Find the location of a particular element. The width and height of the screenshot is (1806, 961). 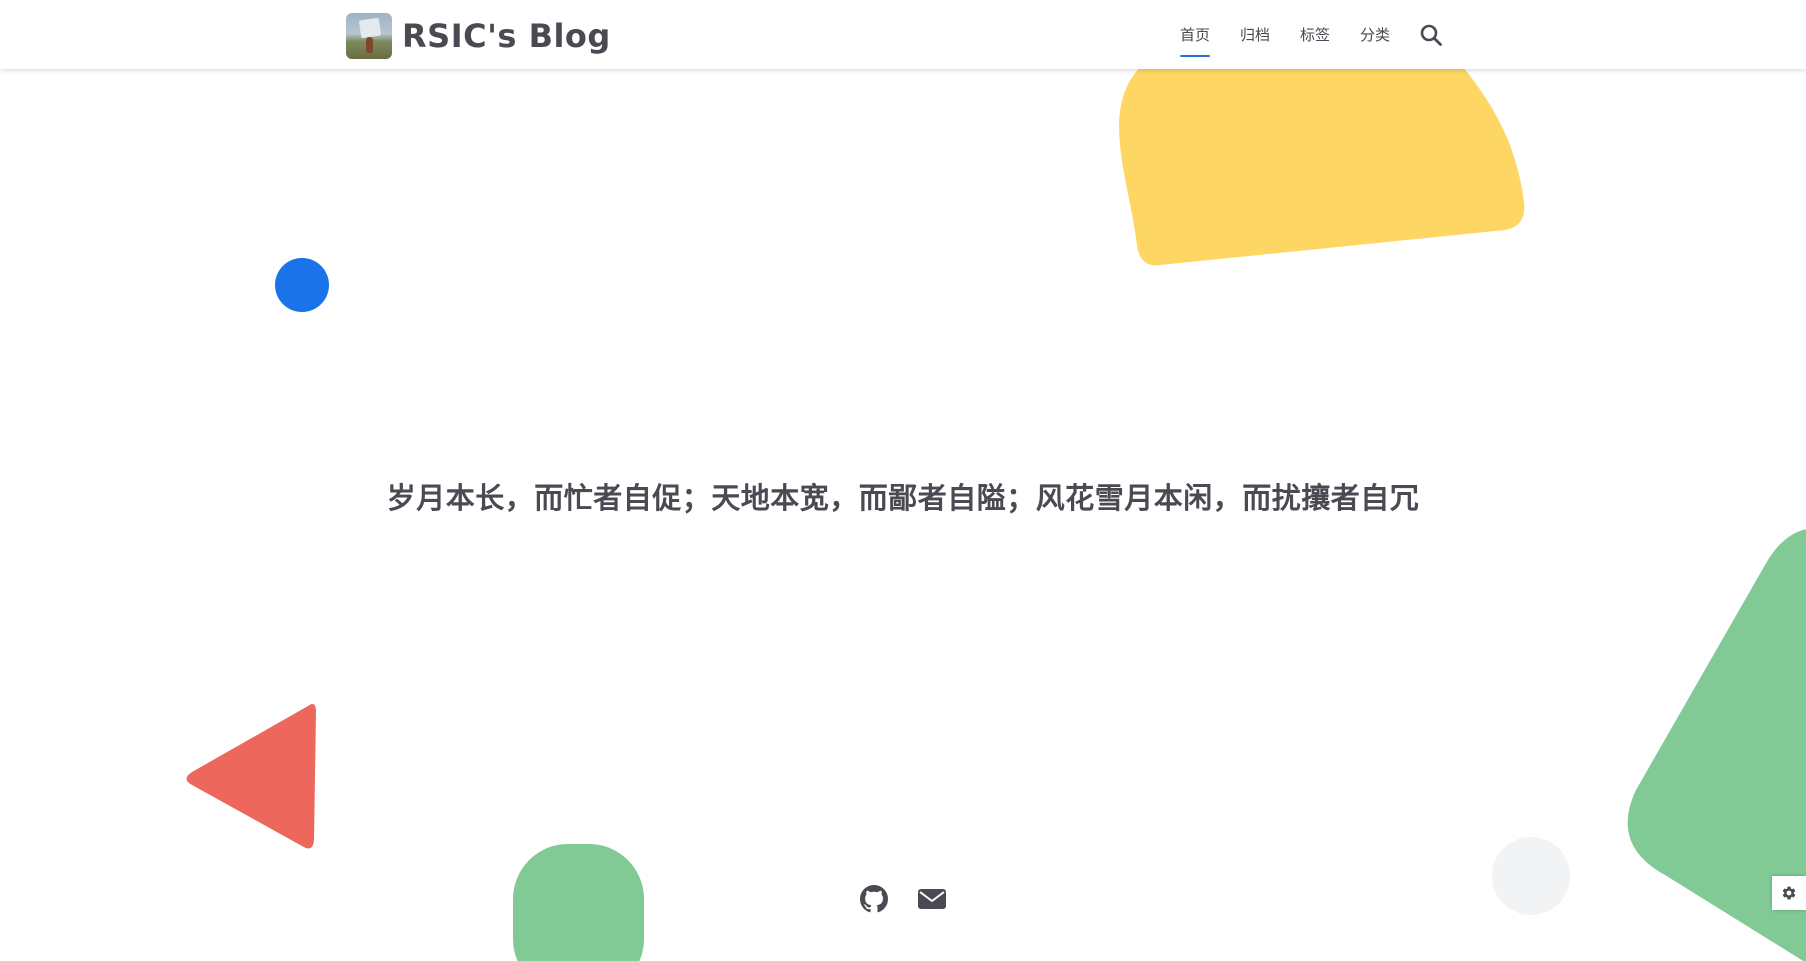

site-title: RSIC's Blog is located at coordinates (506, 36).